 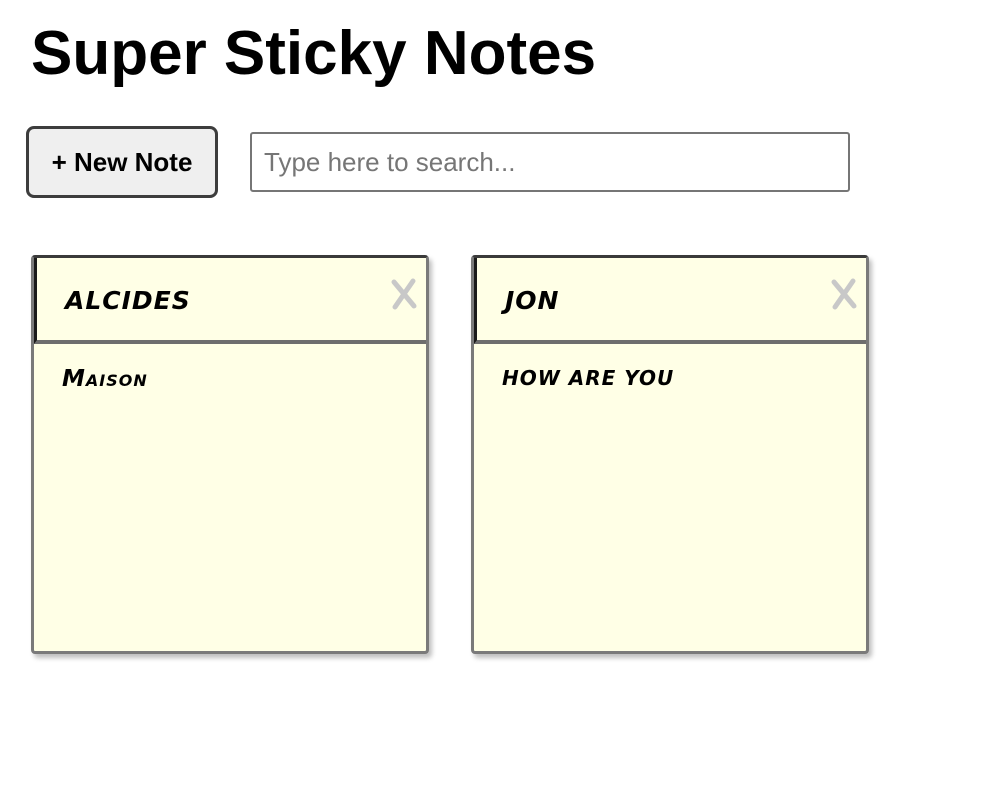 I want to click on note-title: alcides, so click(x=128, y=300).